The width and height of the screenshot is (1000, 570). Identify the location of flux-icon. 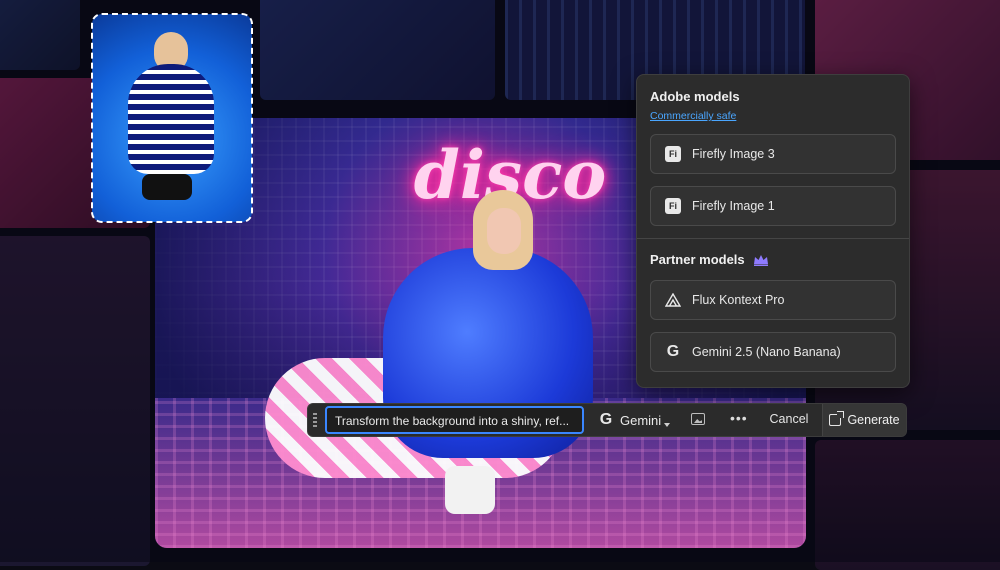
(673, 300).